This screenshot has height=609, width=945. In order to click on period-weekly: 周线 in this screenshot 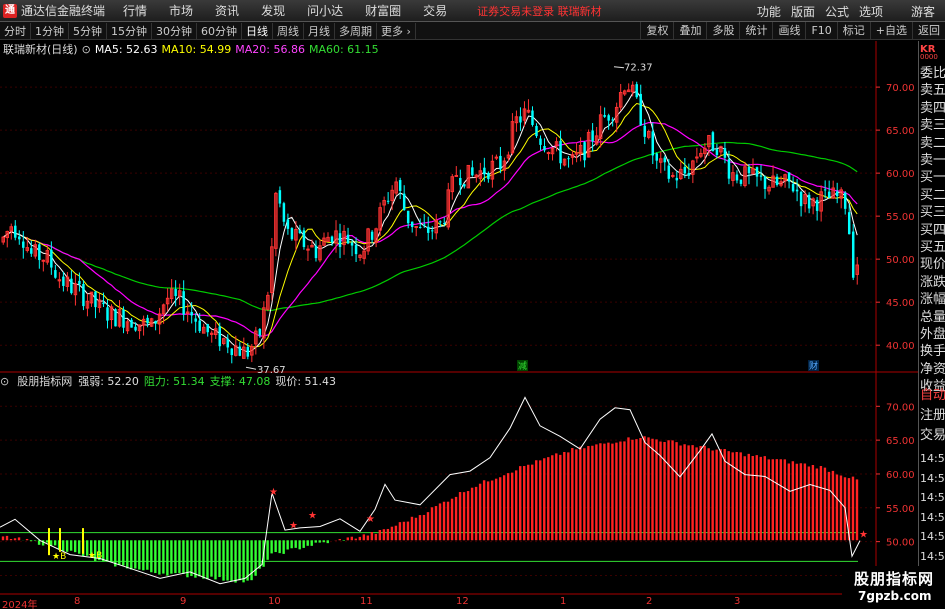, I will do `click(288, 30)`.